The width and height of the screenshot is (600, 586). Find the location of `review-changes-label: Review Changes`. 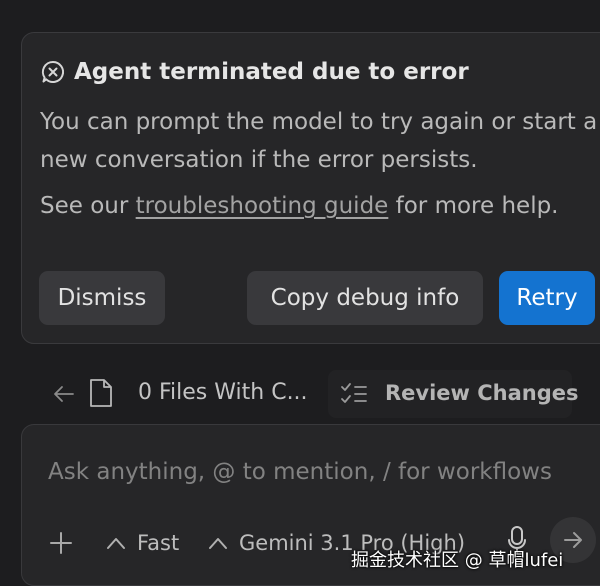

review-changes-label: Review Changes is located at coordinates (482, 393).